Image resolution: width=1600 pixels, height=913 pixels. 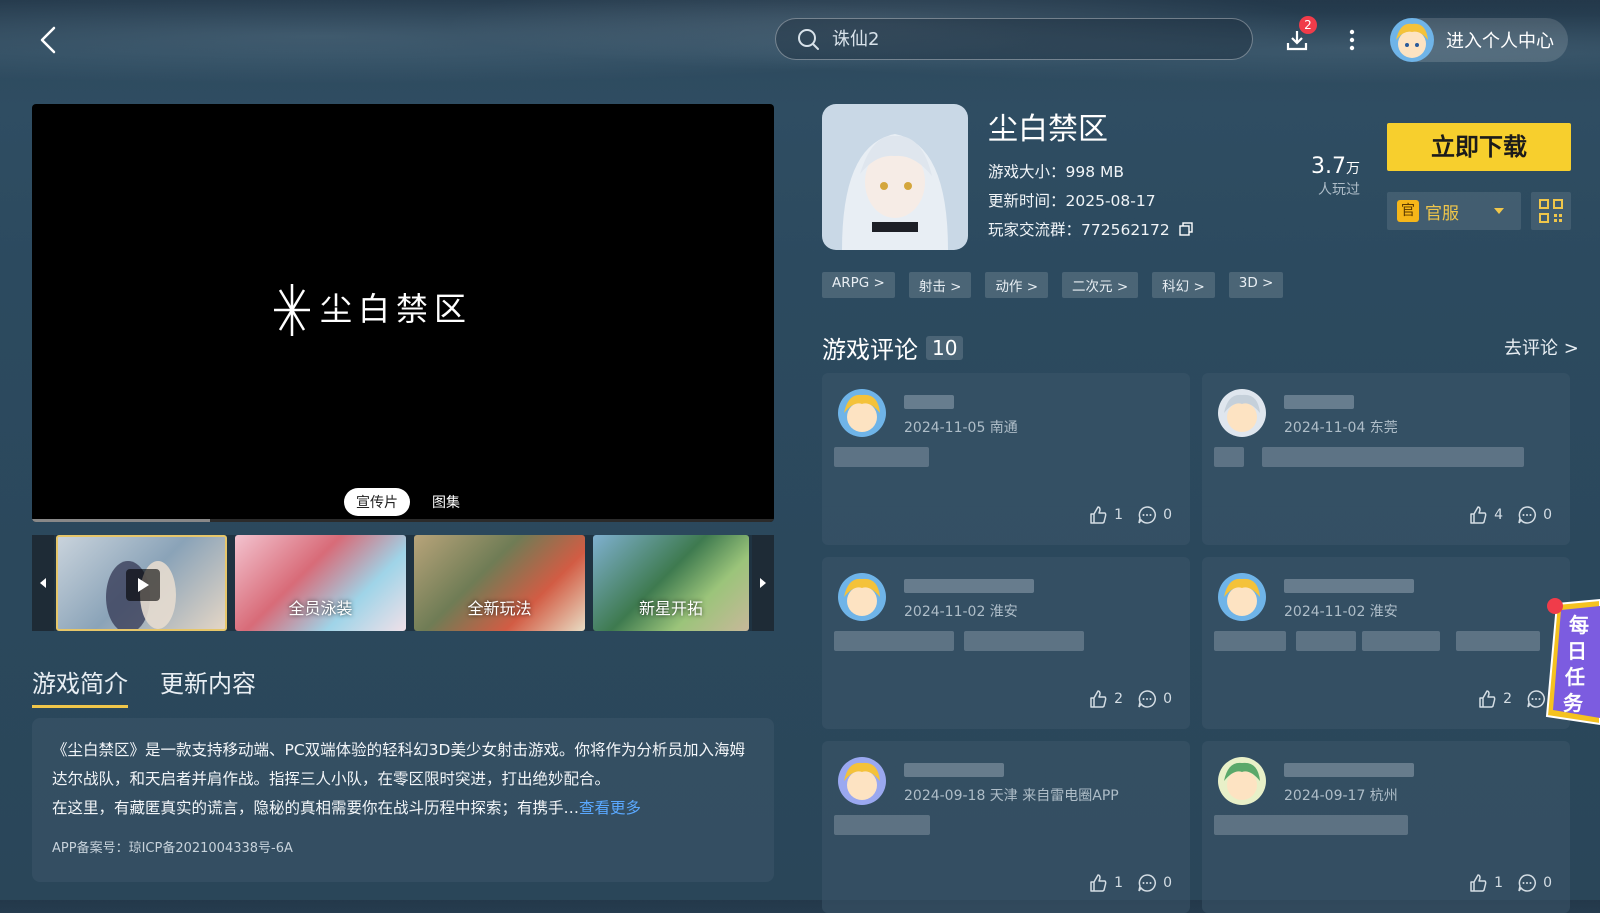 What do you see at coordinates (48, 40) in the screenshot?
I see `back-button` at bounding box center [48, 40].